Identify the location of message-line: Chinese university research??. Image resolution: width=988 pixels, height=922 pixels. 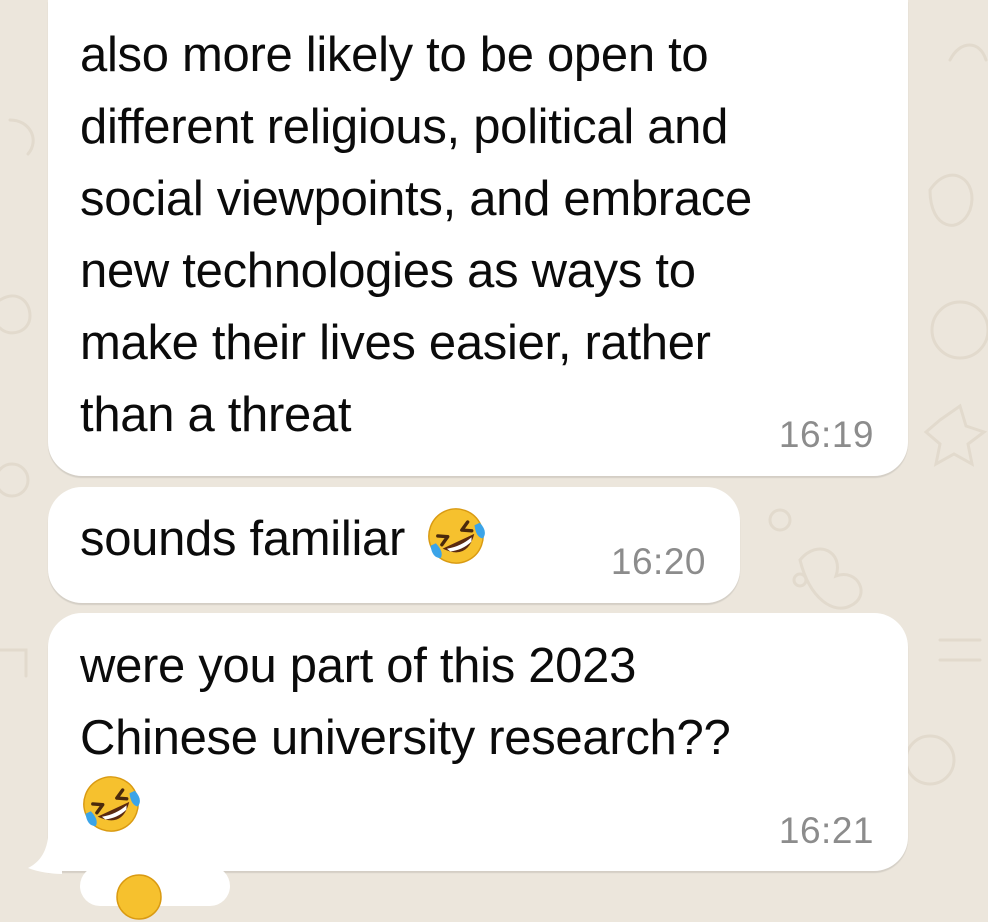
(405, 738).